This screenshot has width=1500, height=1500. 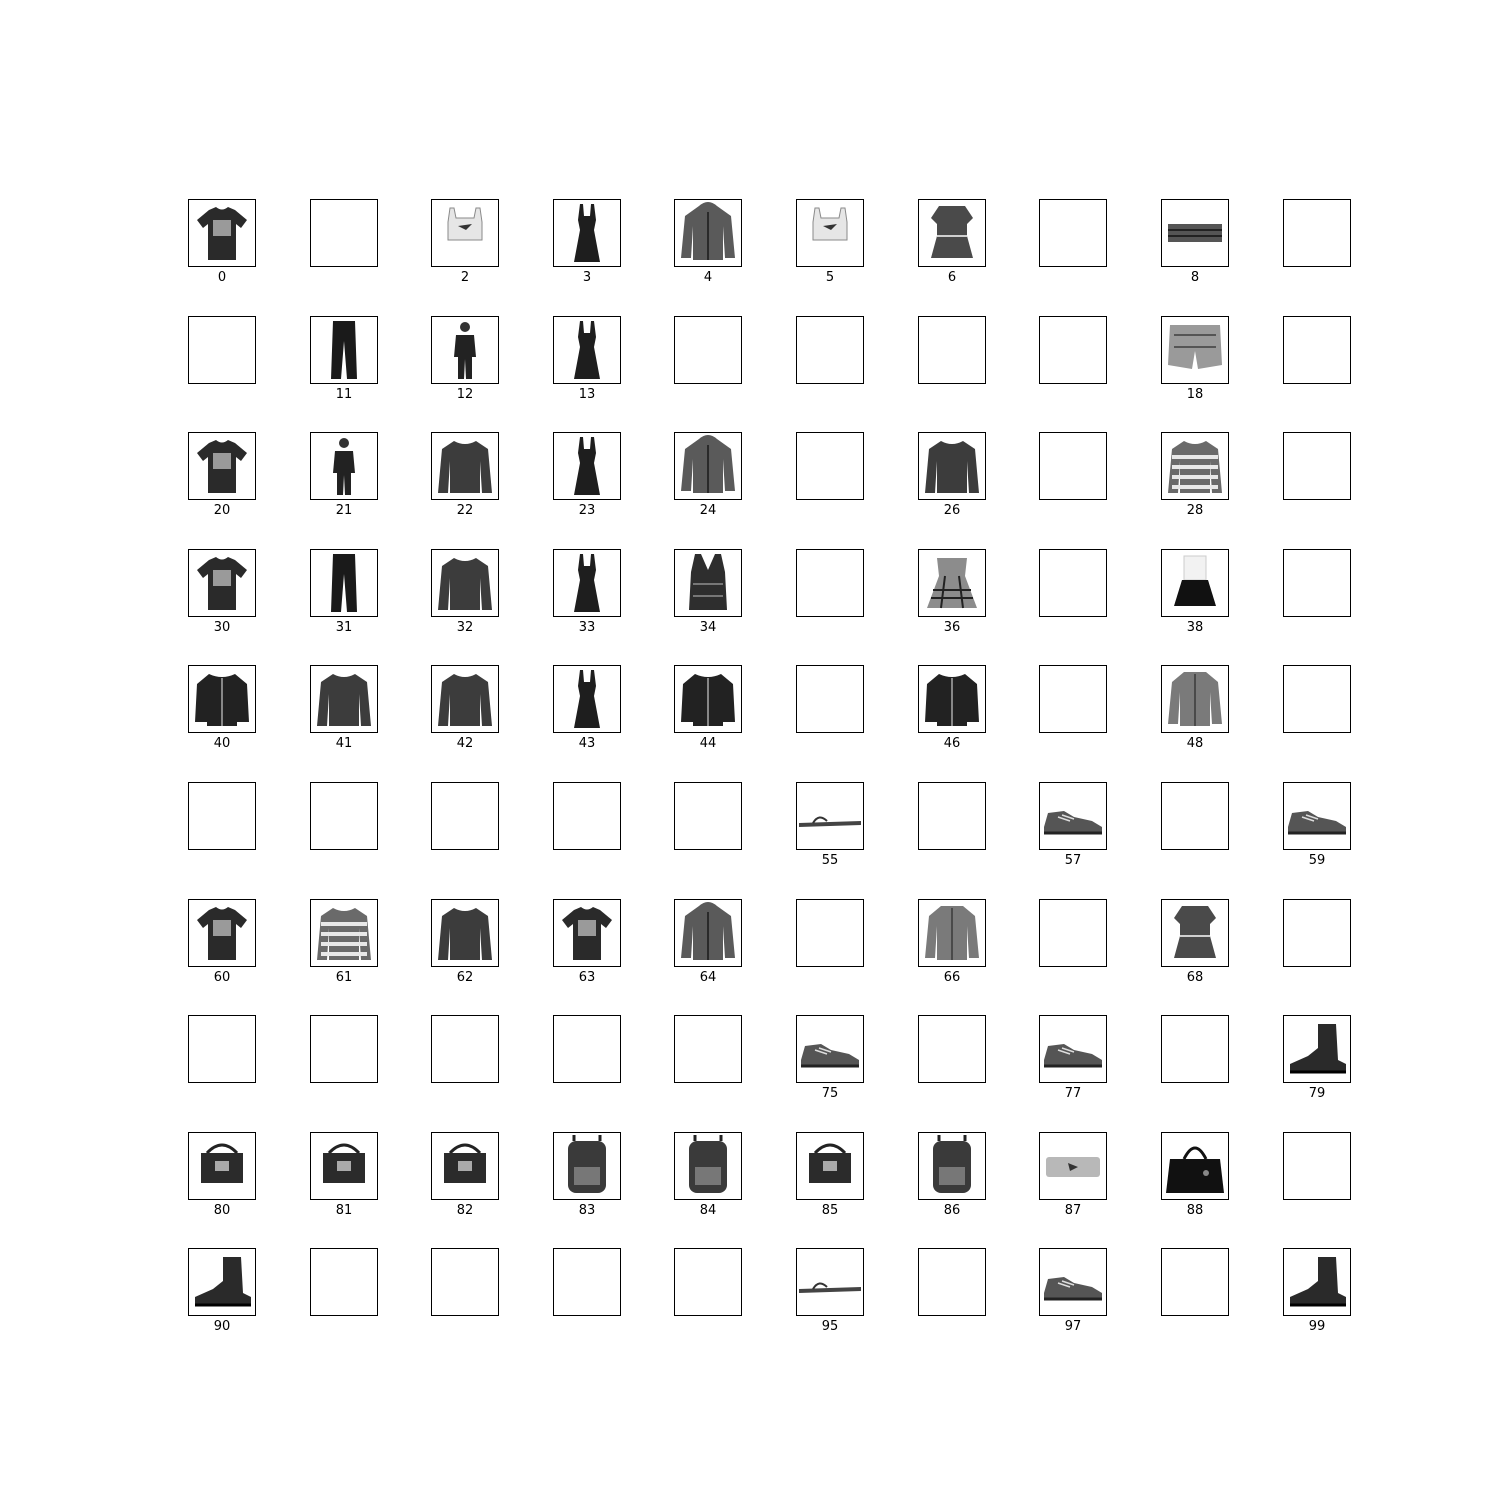 What do you see at coordinates (465, 1210) in the screenshot?
I see `cell-label: 82` at bounding box center [465, 1210].